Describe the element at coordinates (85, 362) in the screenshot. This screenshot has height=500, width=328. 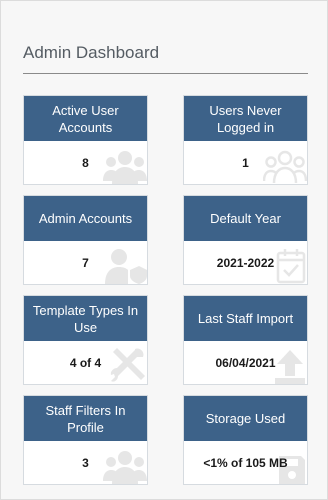
I see `card-value: 4 of 4` at that location.